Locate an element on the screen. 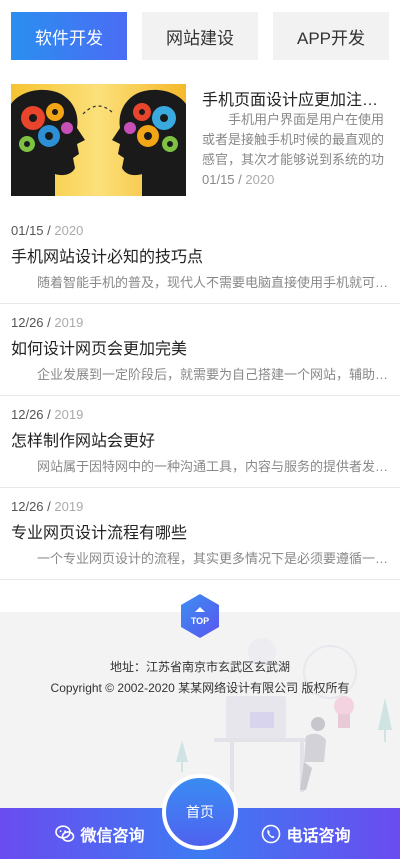  tab-app-dev: APP开发 is located at coordinates (331, 36).